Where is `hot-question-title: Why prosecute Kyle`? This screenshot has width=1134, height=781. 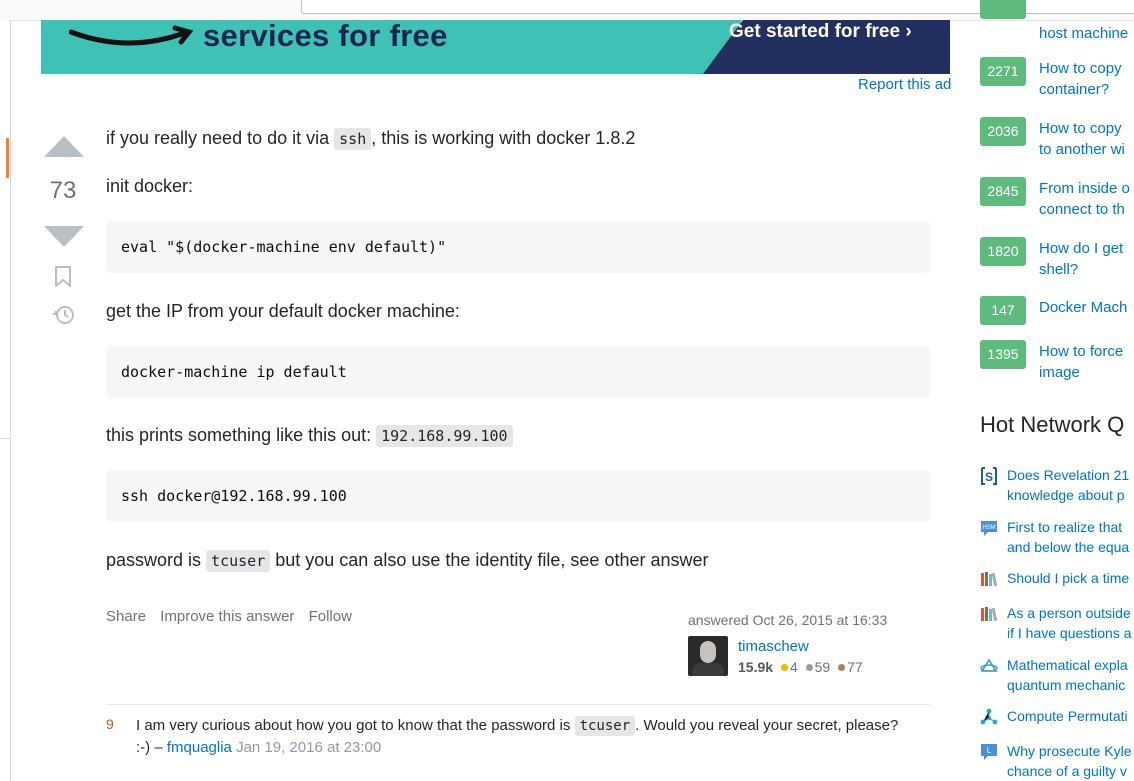 hot-question-title: Why prosecute Kyle is located at coordinates (1069, 751).